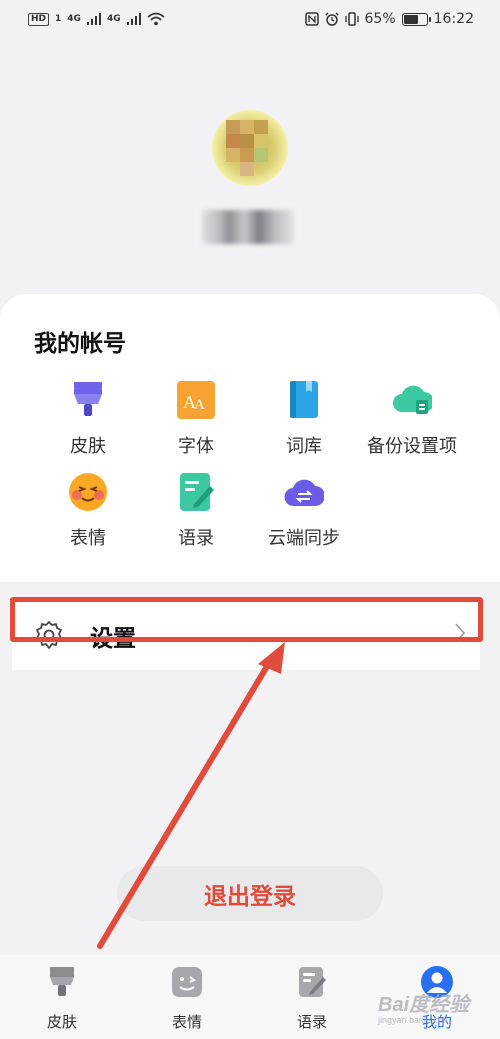 Image resolution: width=500 pixels, height=1039 pixels. I want to click on nav-label: 语录, so click(311, 1022).